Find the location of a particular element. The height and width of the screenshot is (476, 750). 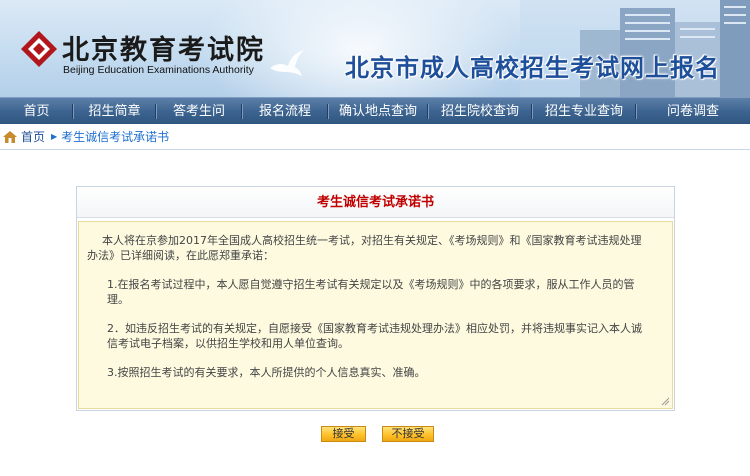

breadcrumb: 首页 ▶ 考生诚信考试承诺书 is located at coordinates (375, 137).